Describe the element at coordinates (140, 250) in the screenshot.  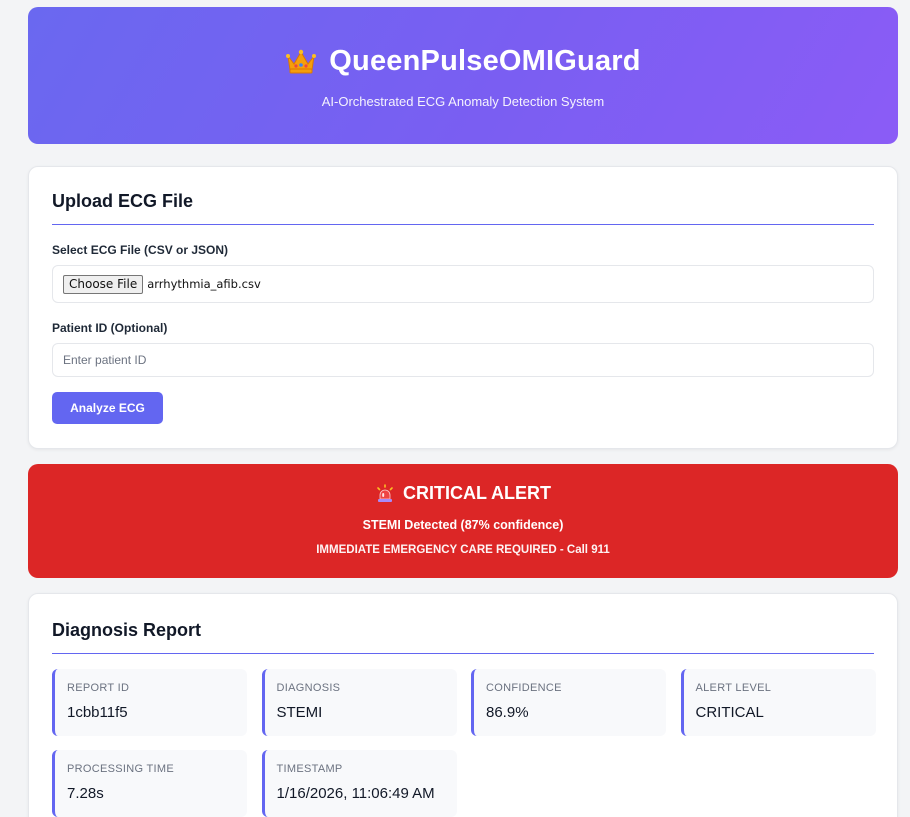
I see `file-field-label: Select ECG File (CSV or JSON)` at that location.